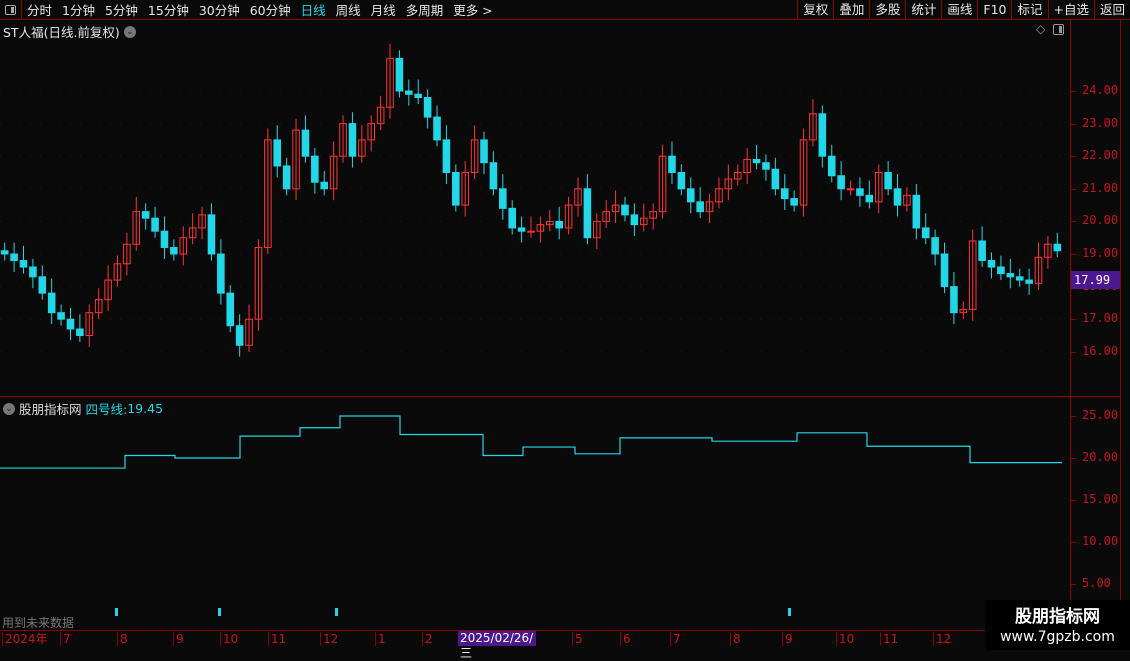 The image size is (1130, 661). Describe the element at coordinates (1100, 187) in the screenshot. I see `y-axis-label: 21.00` at that location.